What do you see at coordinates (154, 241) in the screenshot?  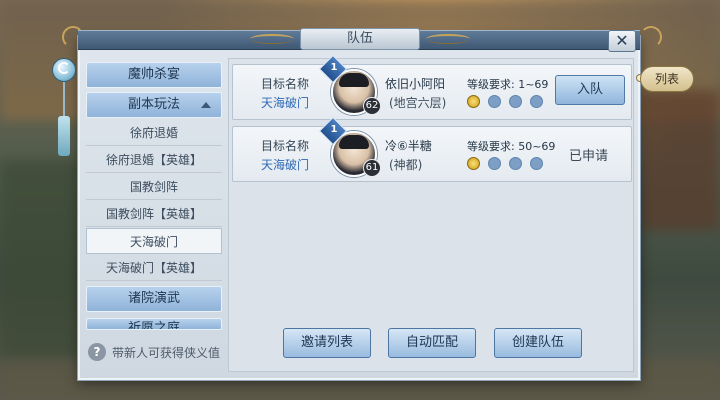 I see `sidebar-item-tianhai: 天海破门` at bounding box center [154, 241].